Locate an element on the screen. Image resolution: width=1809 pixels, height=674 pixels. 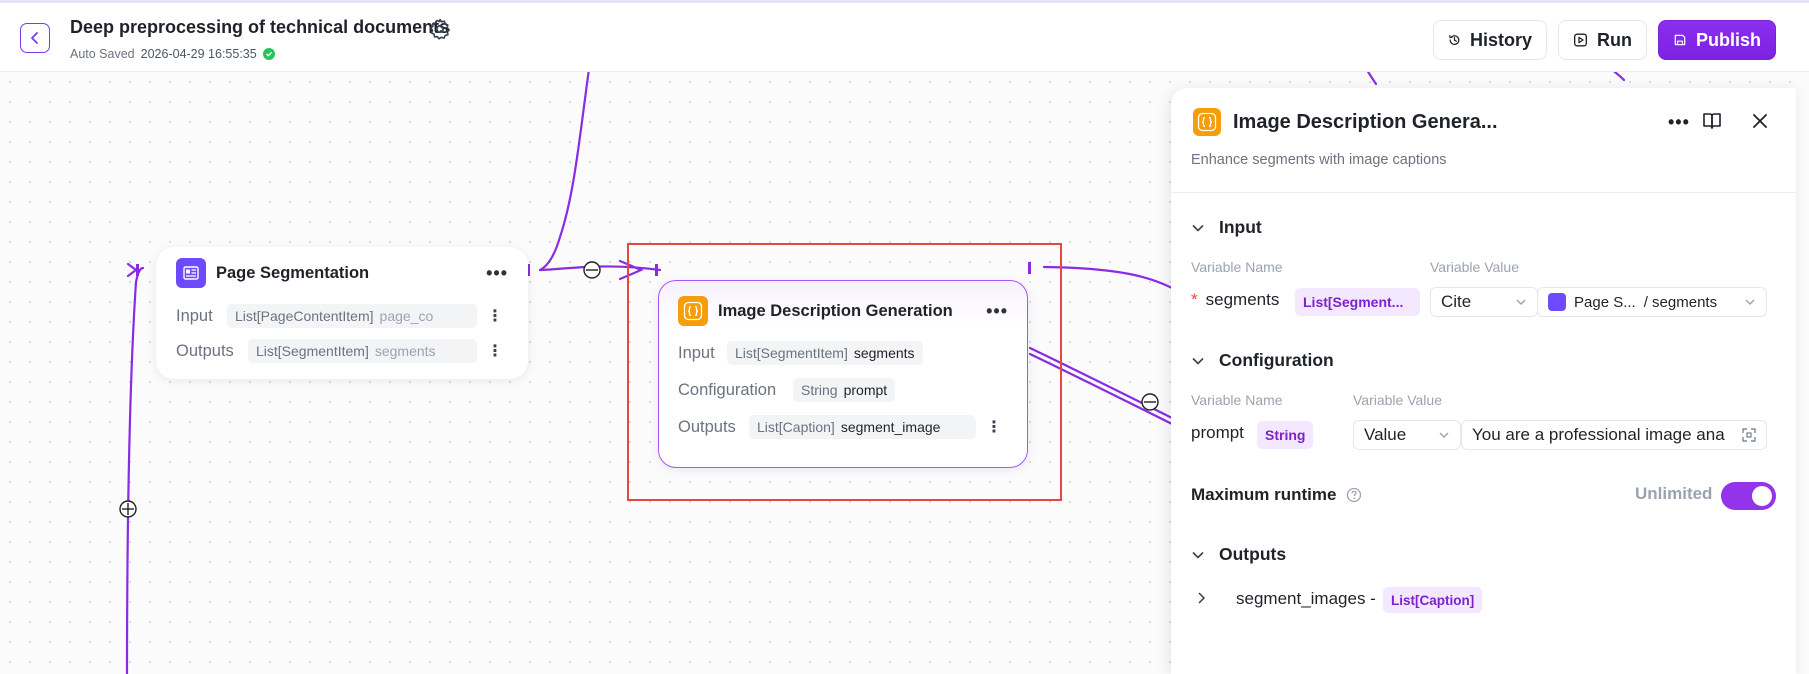
history-label: History is located at coordinates (1500, 39).